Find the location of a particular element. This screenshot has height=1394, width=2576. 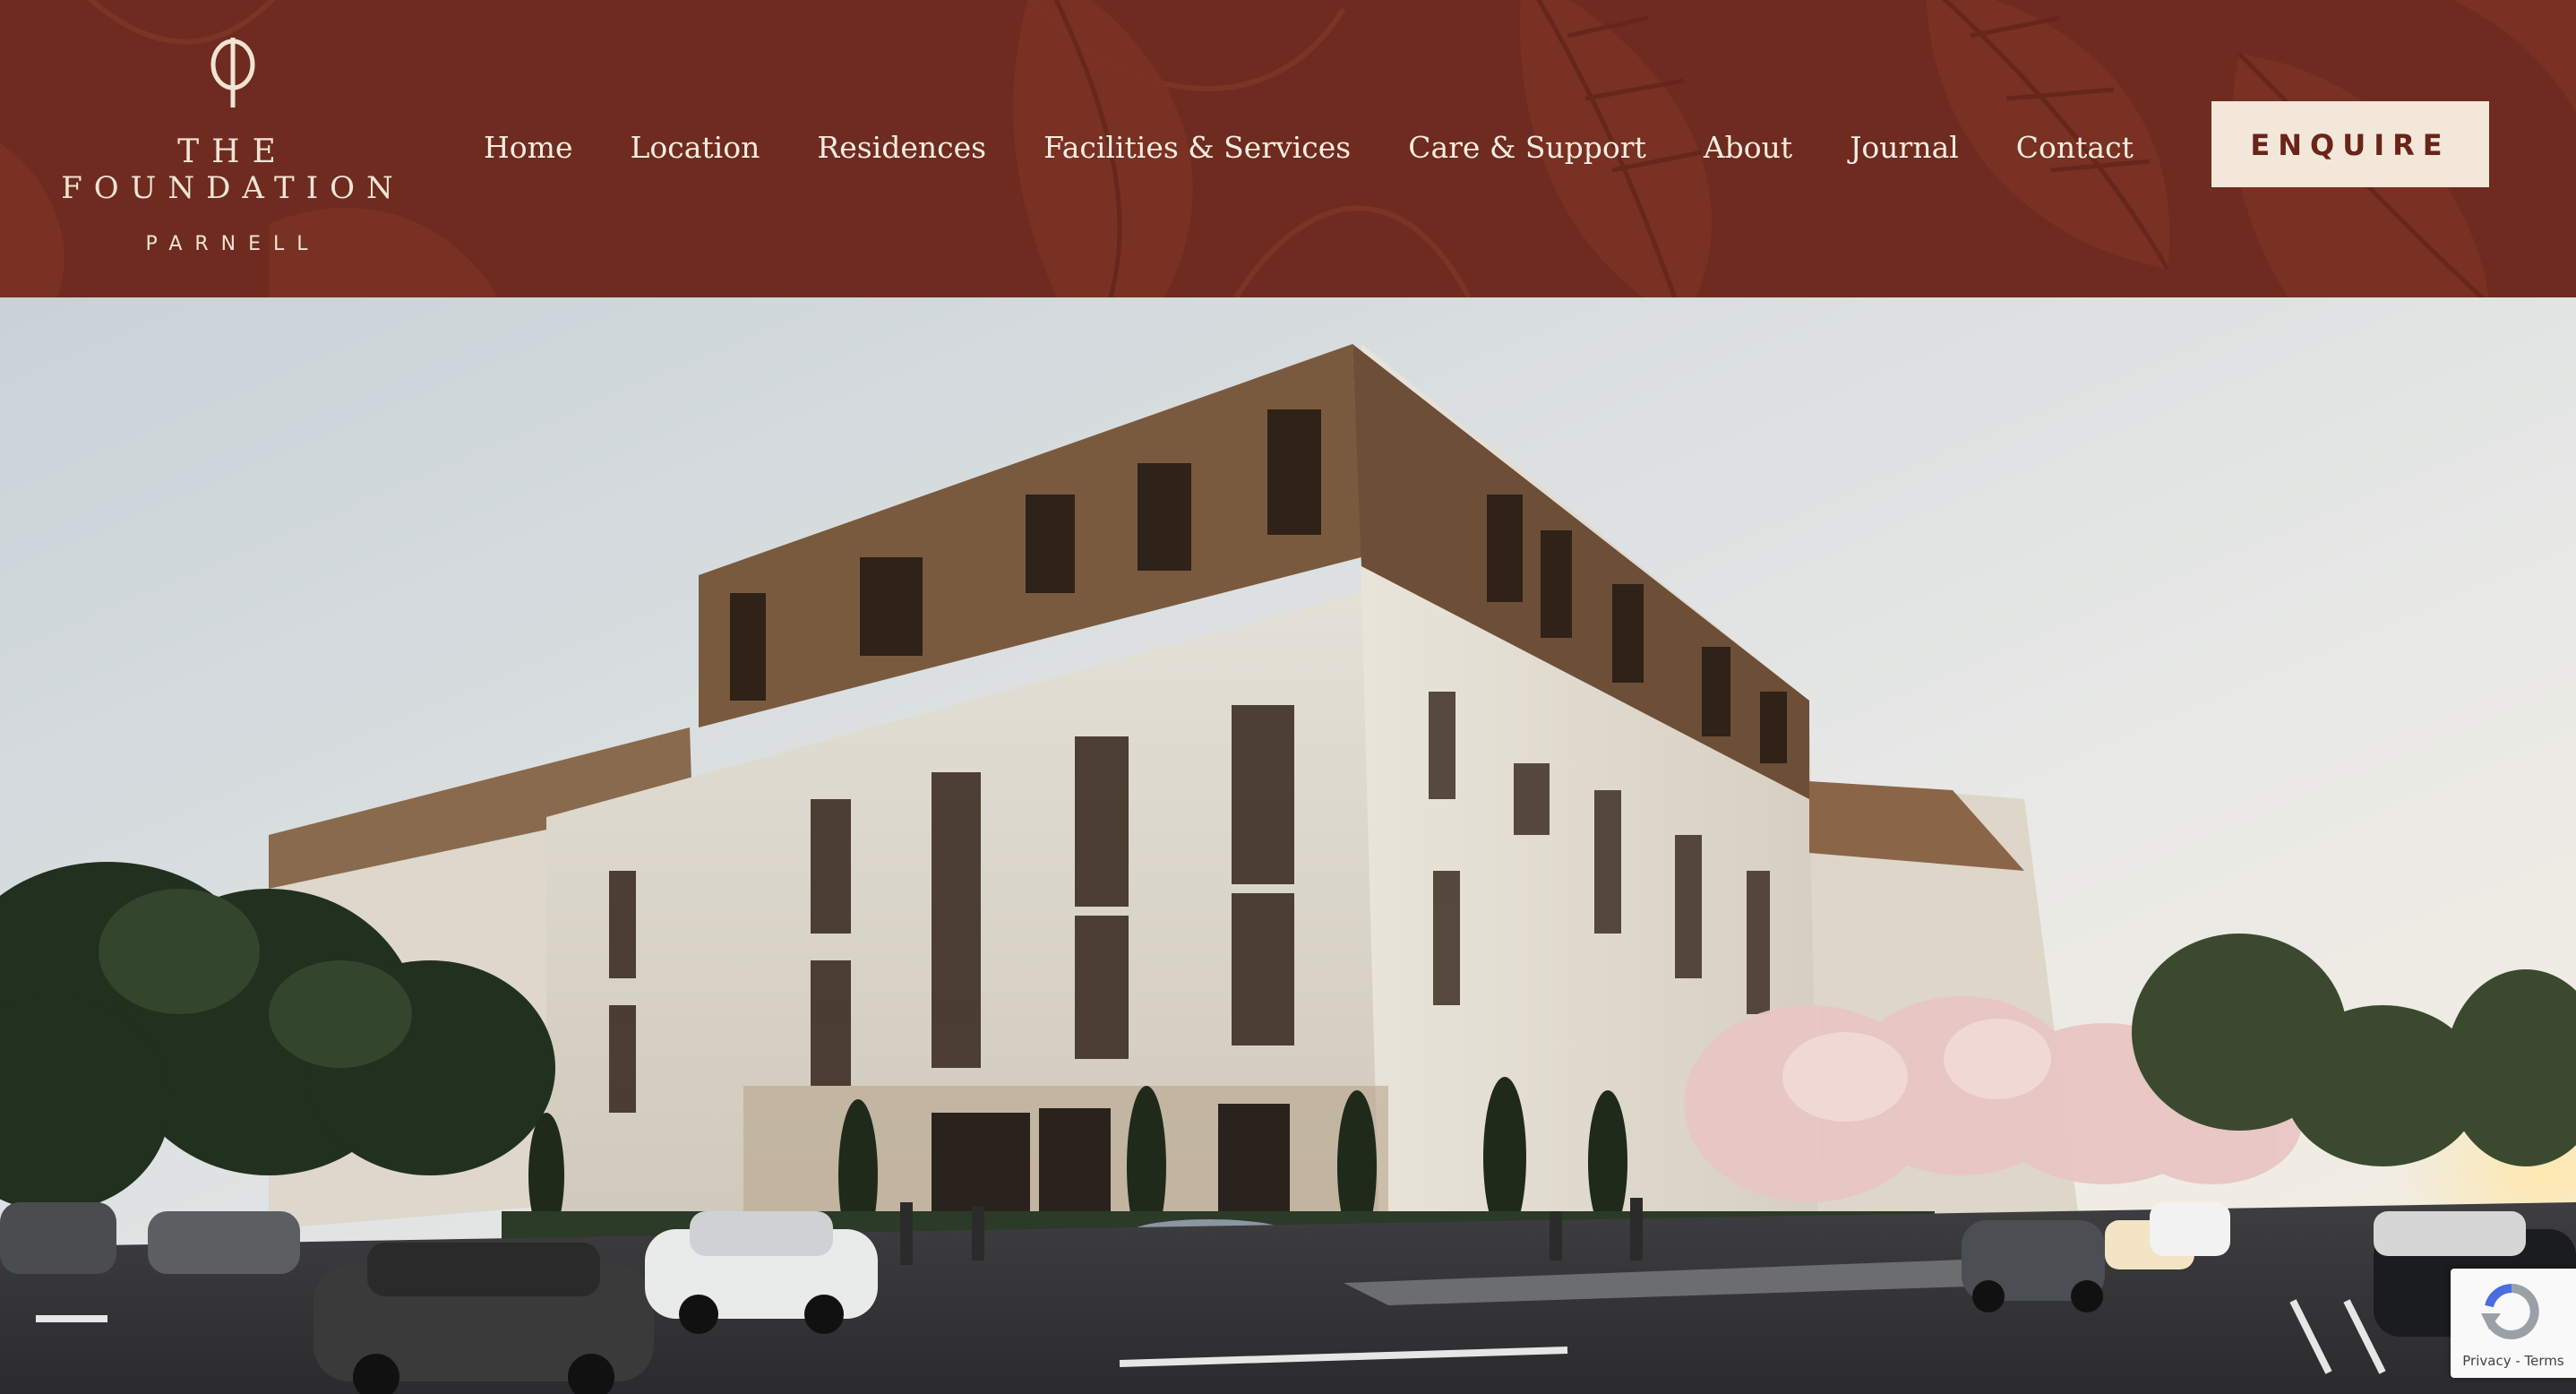

brand-line-the: THE is located at coordinates (232, 151).